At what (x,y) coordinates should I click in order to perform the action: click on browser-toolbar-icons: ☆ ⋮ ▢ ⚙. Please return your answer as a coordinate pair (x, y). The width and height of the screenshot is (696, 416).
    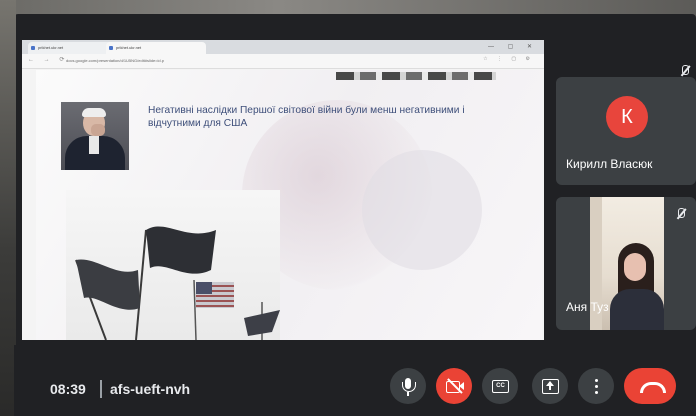
    Looking at the image, I should click on (508, 59).